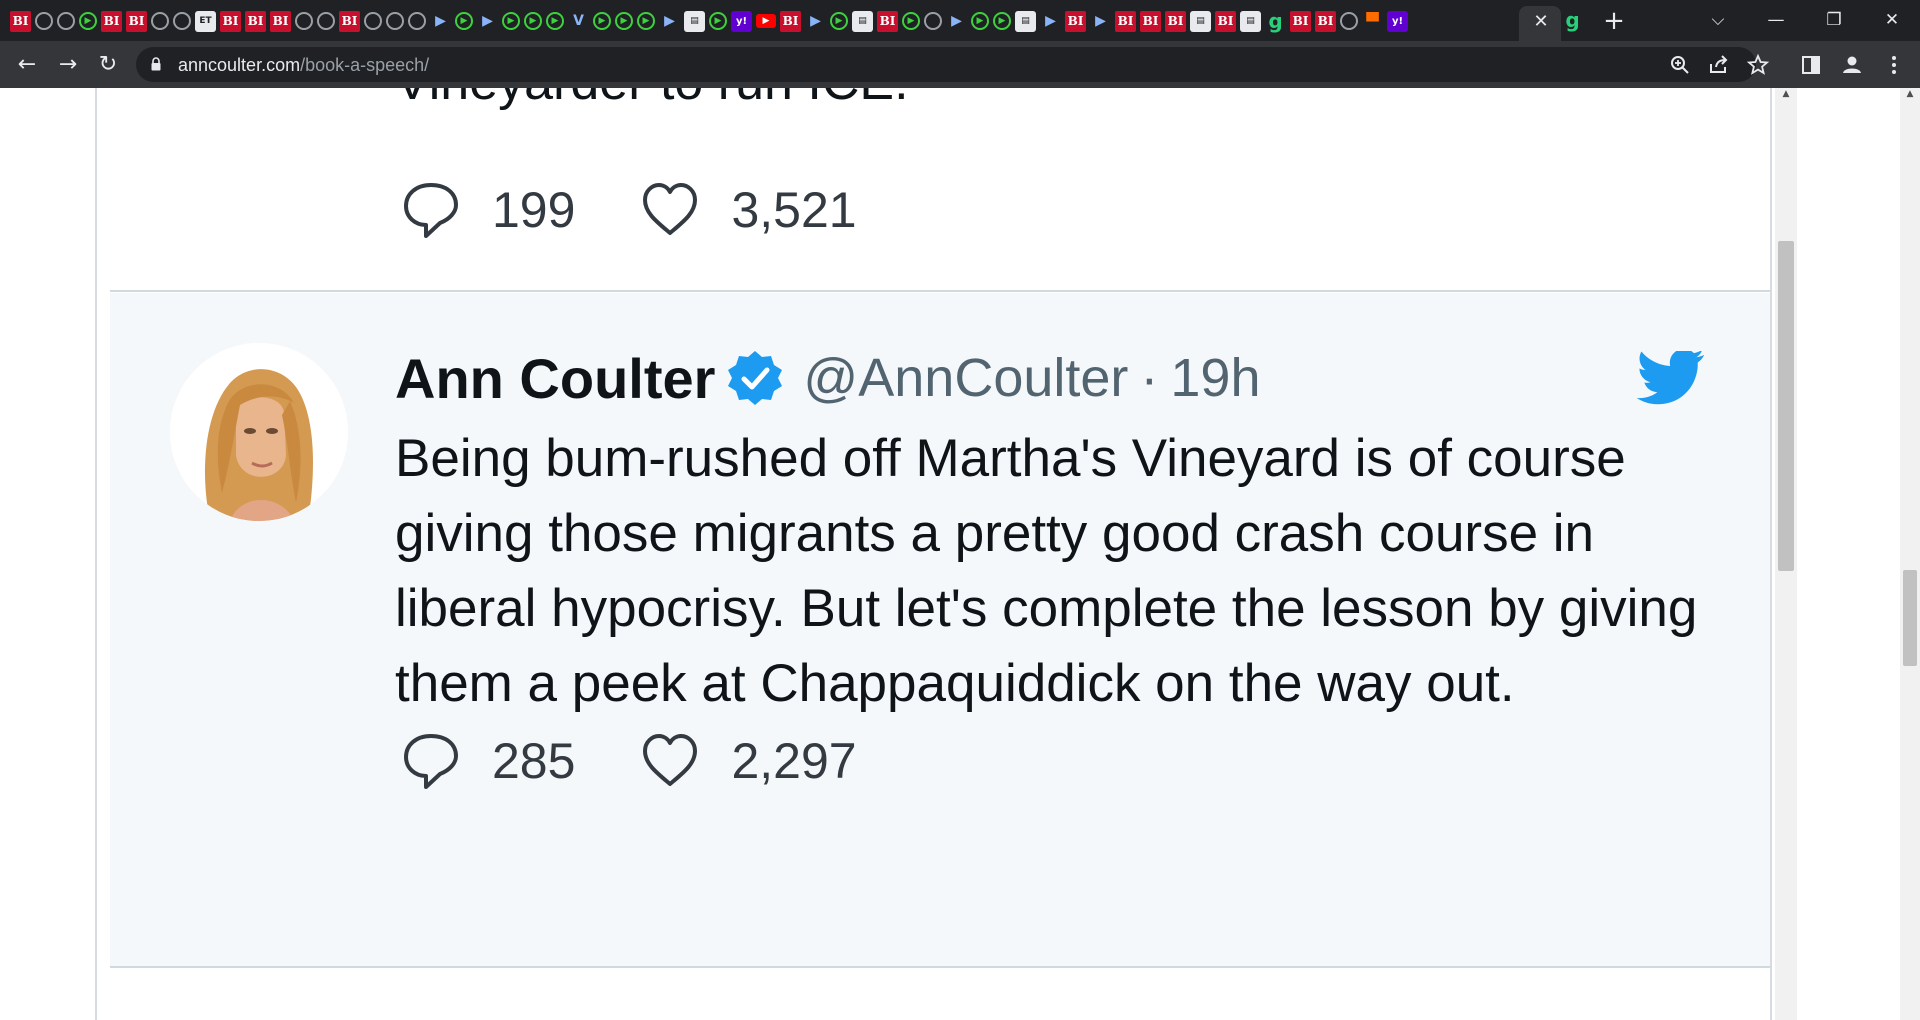 The width and height of the screenshot is (1920, 1020). I want to click on reload-button: ↻, so click(108, 65).